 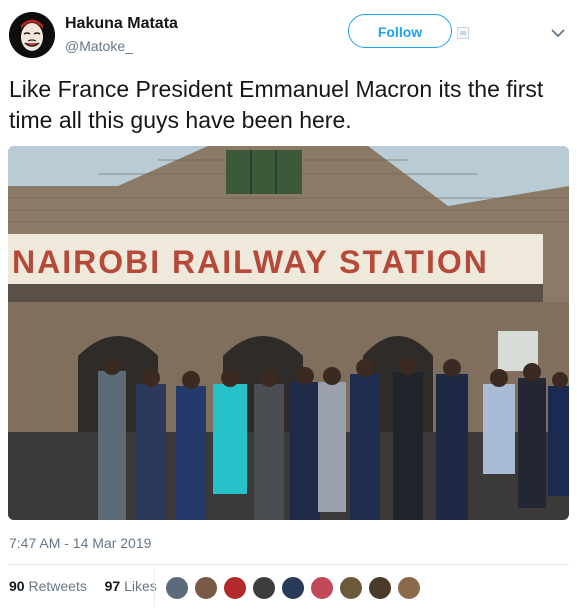 What do you see at coordinates (558, 33) in the screenshot?
I see `chevron-down-icon` at bounding box center [558, 33].